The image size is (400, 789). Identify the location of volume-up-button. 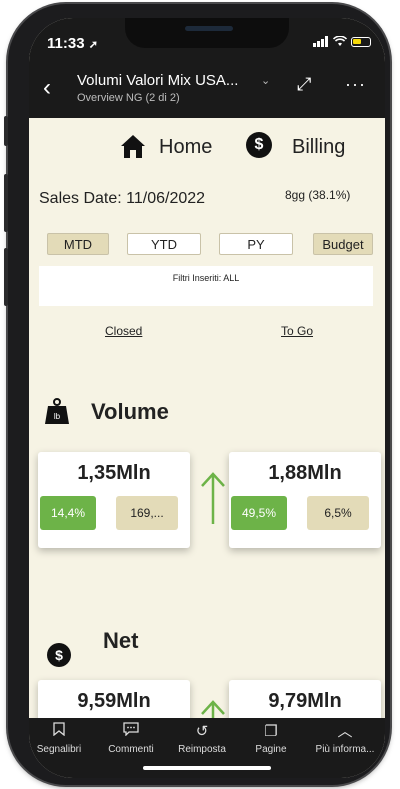
(6, 203).